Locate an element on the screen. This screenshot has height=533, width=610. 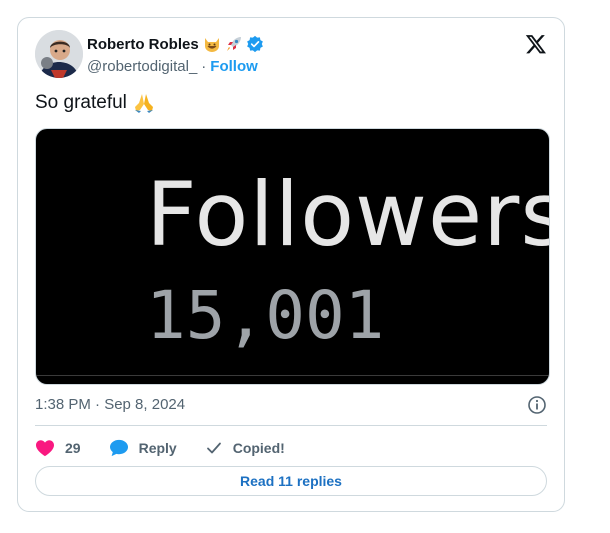
author-name: Roberto Robles is located at coordinates (143, 44).